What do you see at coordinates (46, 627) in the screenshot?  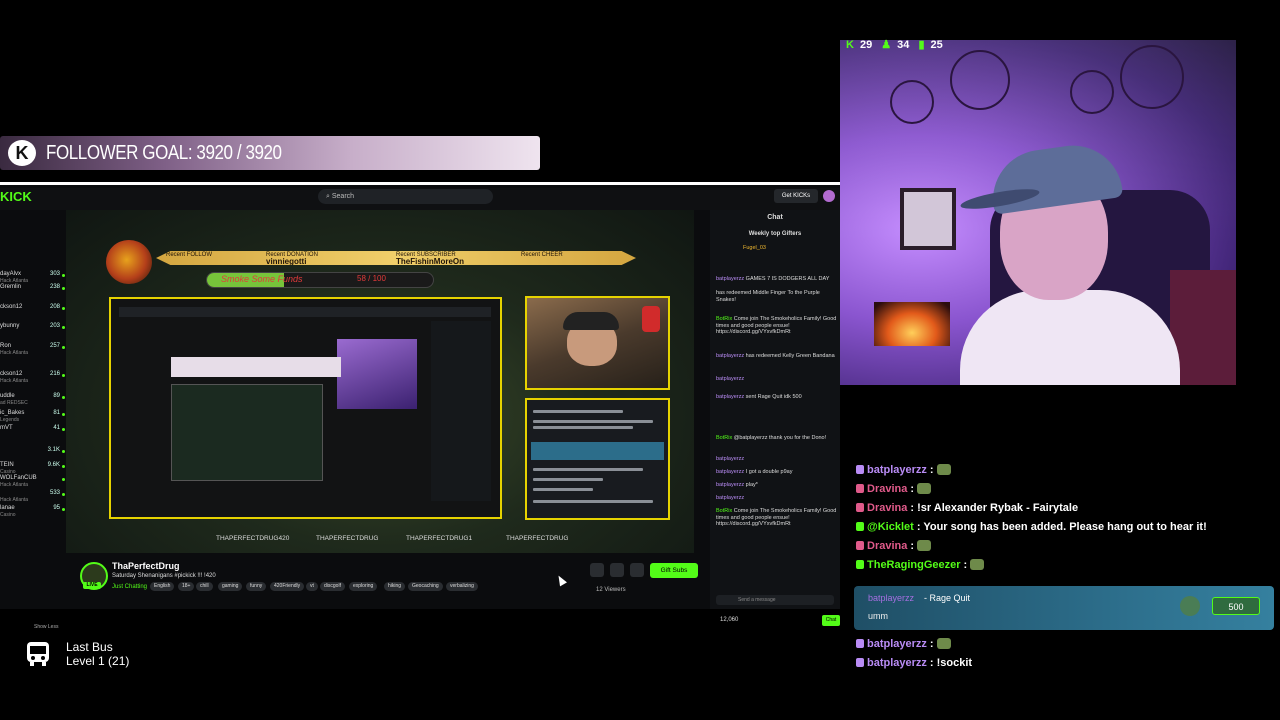 I see `show-less-link: Show Less` at bounding box center [46, 627].